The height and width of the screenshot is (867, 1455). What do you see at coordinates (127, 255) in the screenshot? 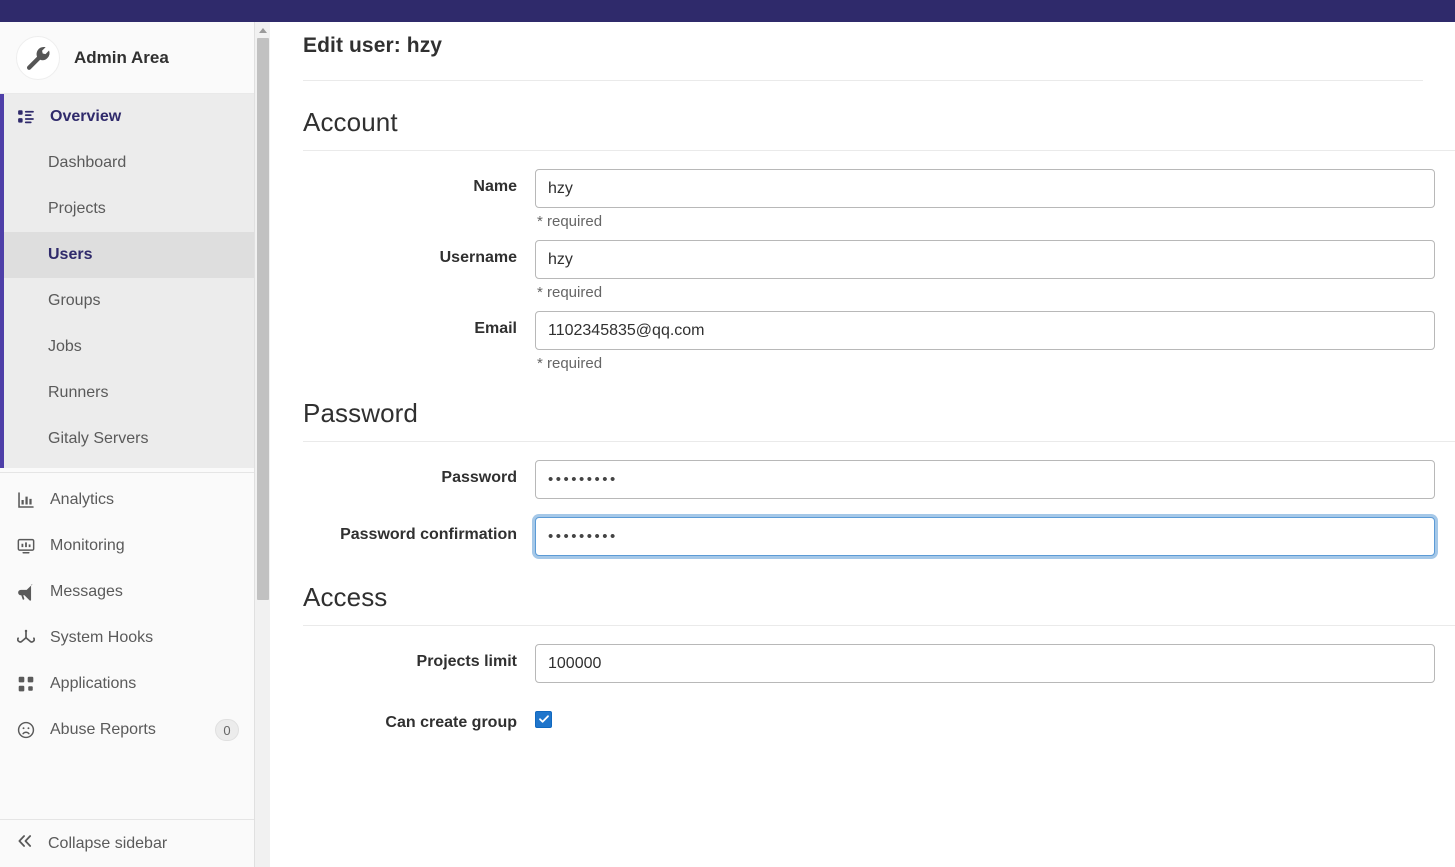
I see `sidebar-item-users: Users` at bounding box center [127, 255].